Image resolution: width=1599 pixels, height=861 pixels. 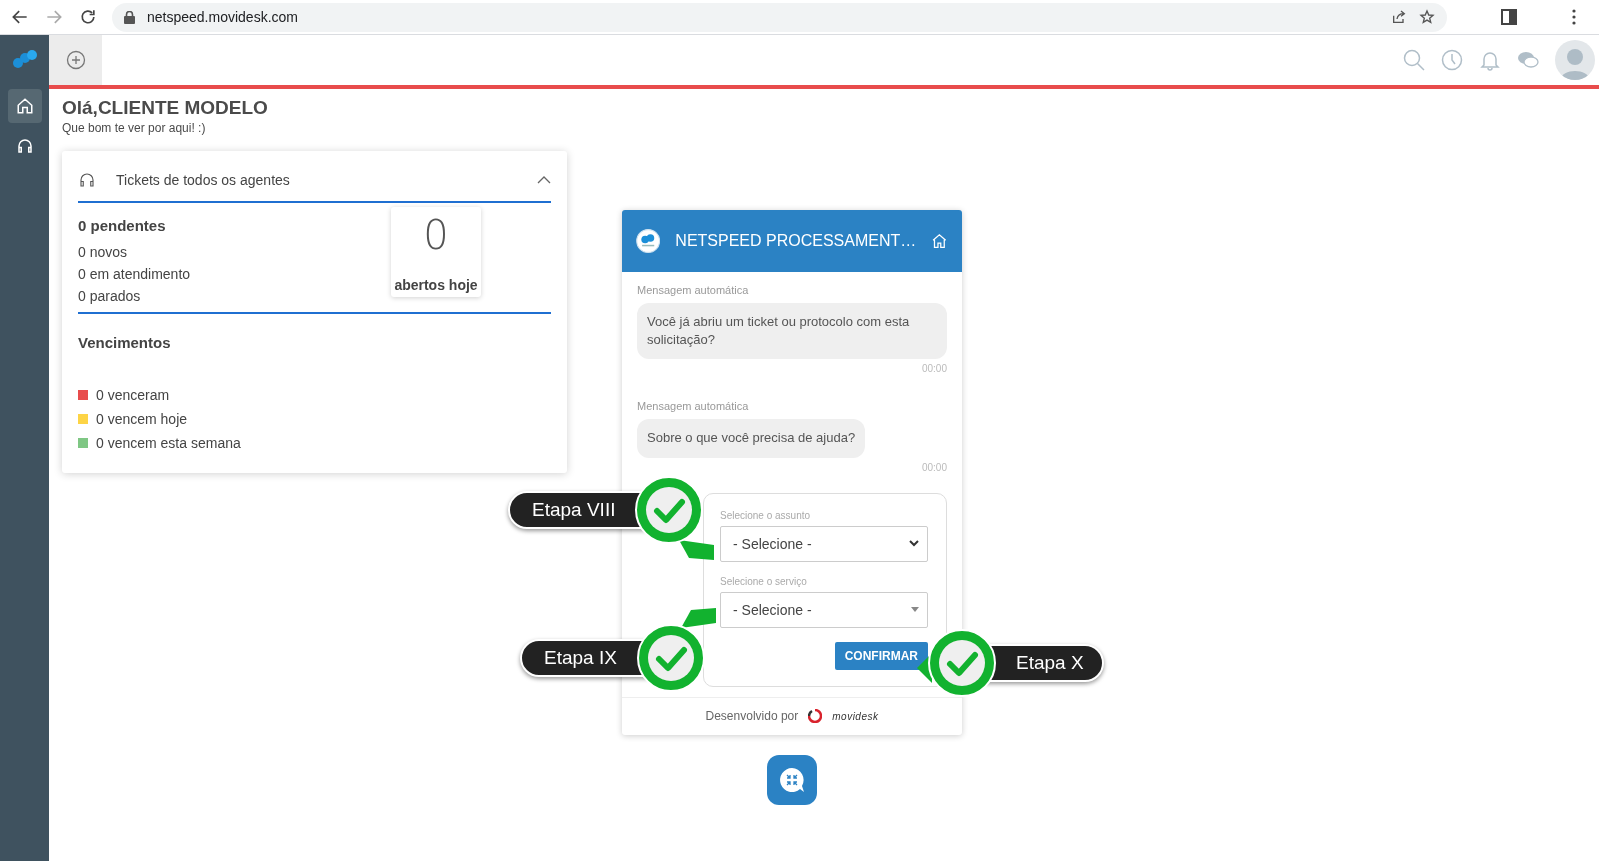 I want to click on footer-text: Desenvolvido por, so click(x=752, y=716).